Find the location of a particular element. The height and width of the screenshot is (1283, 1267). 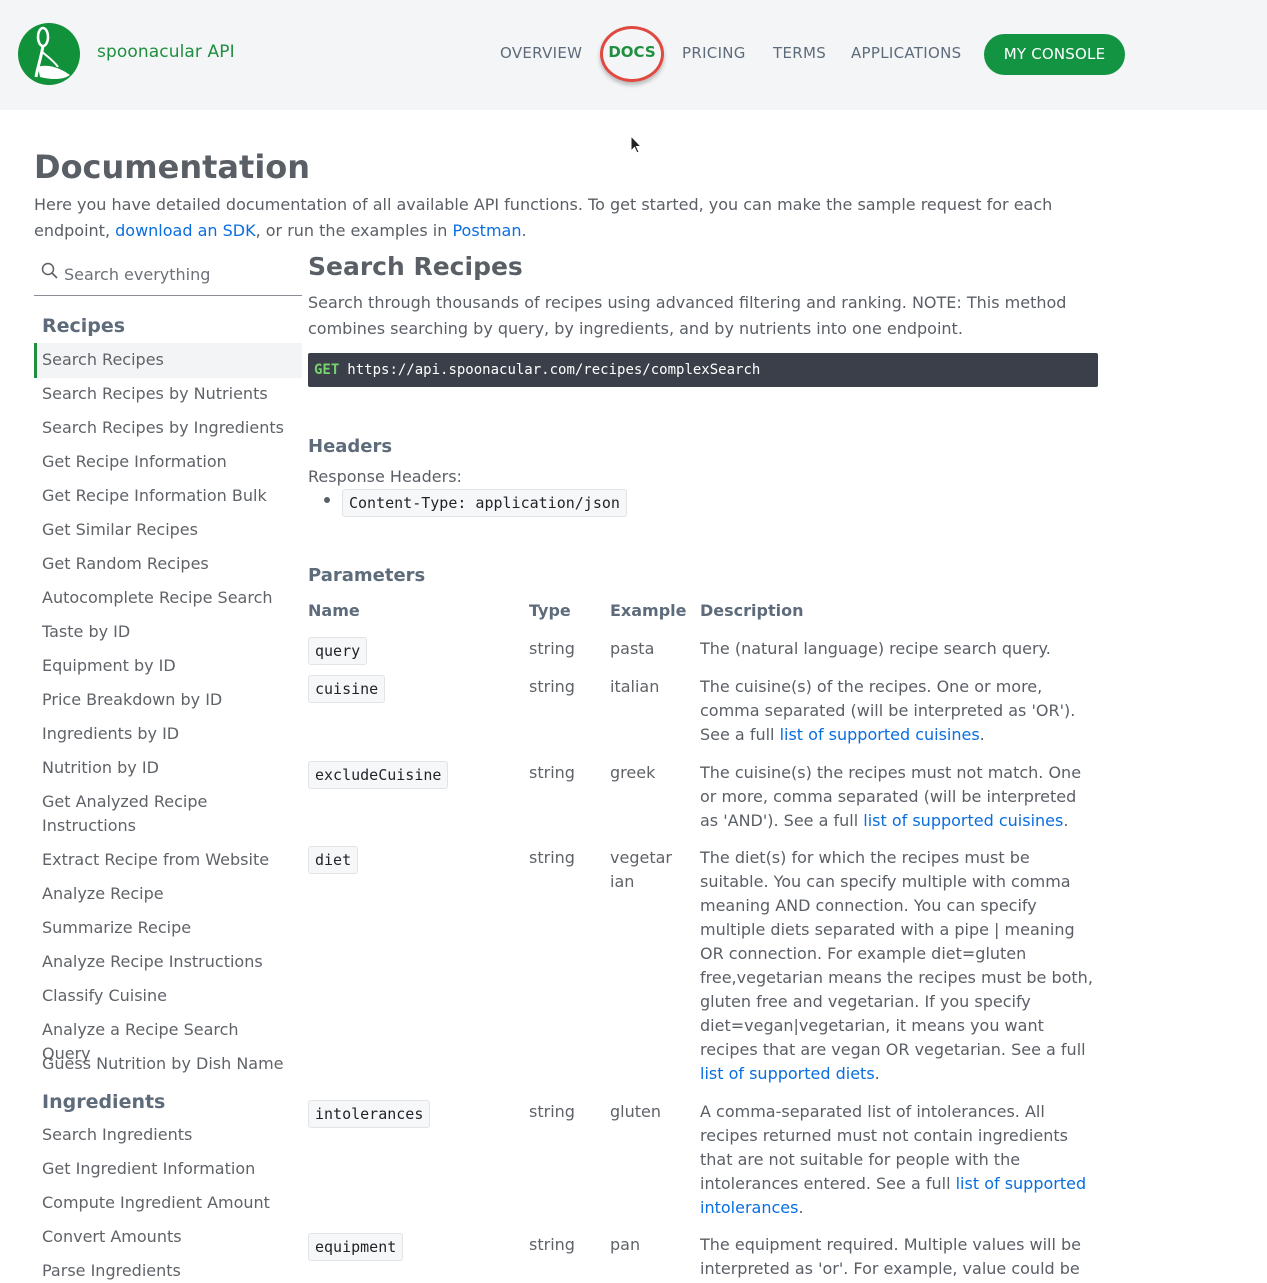

sidebar-item-extract-recipe-from-website: Extract Recipe from Website is located at coordinates (167, 860).